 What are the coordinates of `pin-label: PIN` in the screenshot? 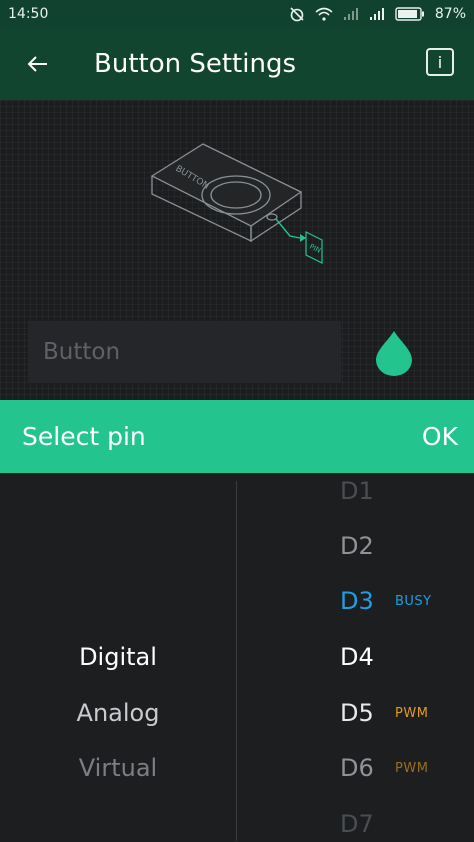 It's located at (315, 249).